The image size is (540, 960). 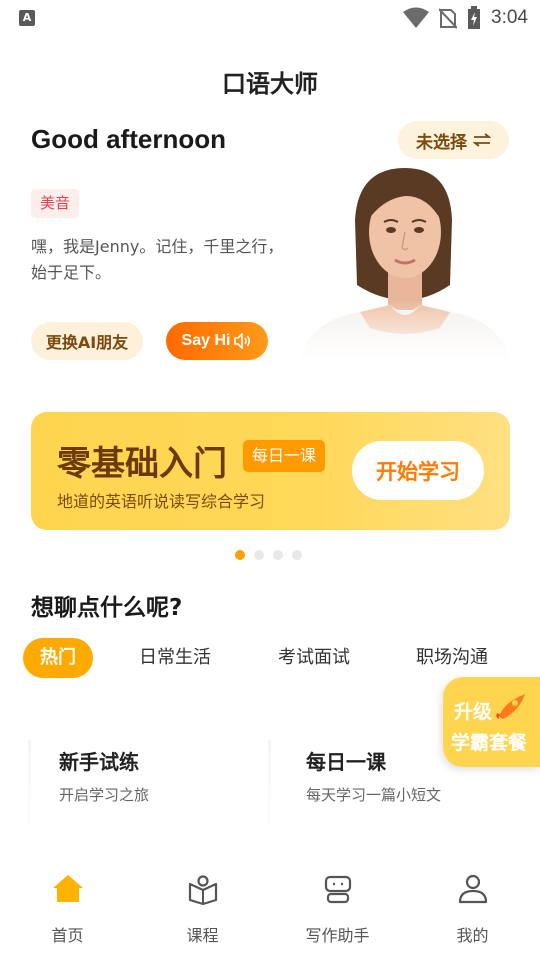 I want to click on speaker-icon, so click(x=242, y=341).